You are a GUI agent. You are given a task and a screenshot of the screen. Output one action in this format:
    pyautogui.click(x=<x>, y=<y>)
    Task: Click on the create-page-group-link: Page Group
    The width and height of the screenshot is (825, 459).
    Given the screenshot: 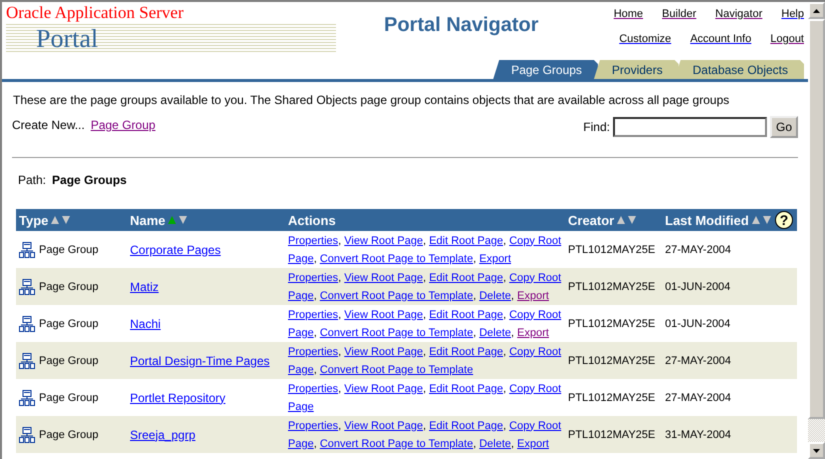 What is the action you would take?
    pyautogui.click(x=123, y=125)
    